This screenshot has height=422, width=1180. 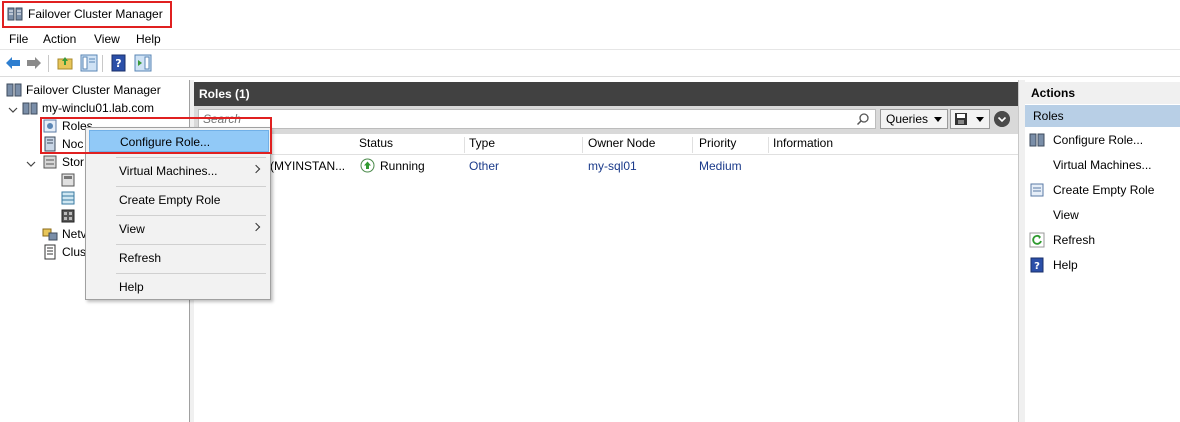 What do you see at coordinates (50, 252) in the screenshot?
I see `cluster-events-icon` at bounding box center [50, 252].